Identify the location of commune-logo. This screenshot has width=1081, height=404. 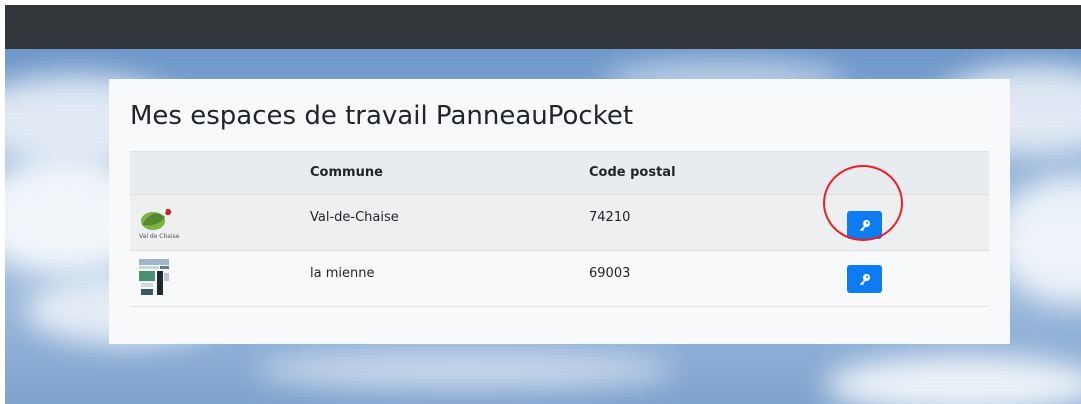
(162, 278).